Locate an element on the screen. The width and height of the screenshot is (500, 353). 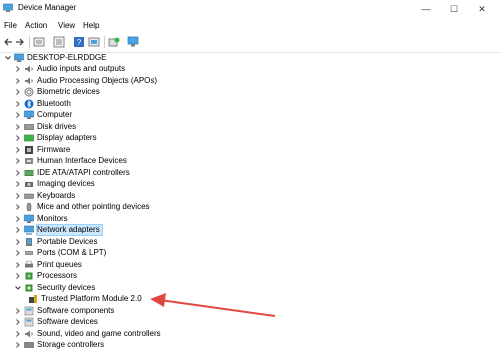
tree-item-label: Computer is located at coordinates (55, 114).